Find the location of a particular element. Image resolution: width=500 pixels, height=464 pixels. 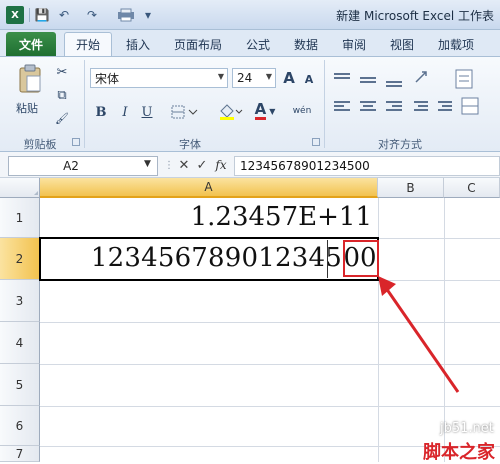

clipboard-group-label: 剪贴板 is located at coordinates (40, 144).